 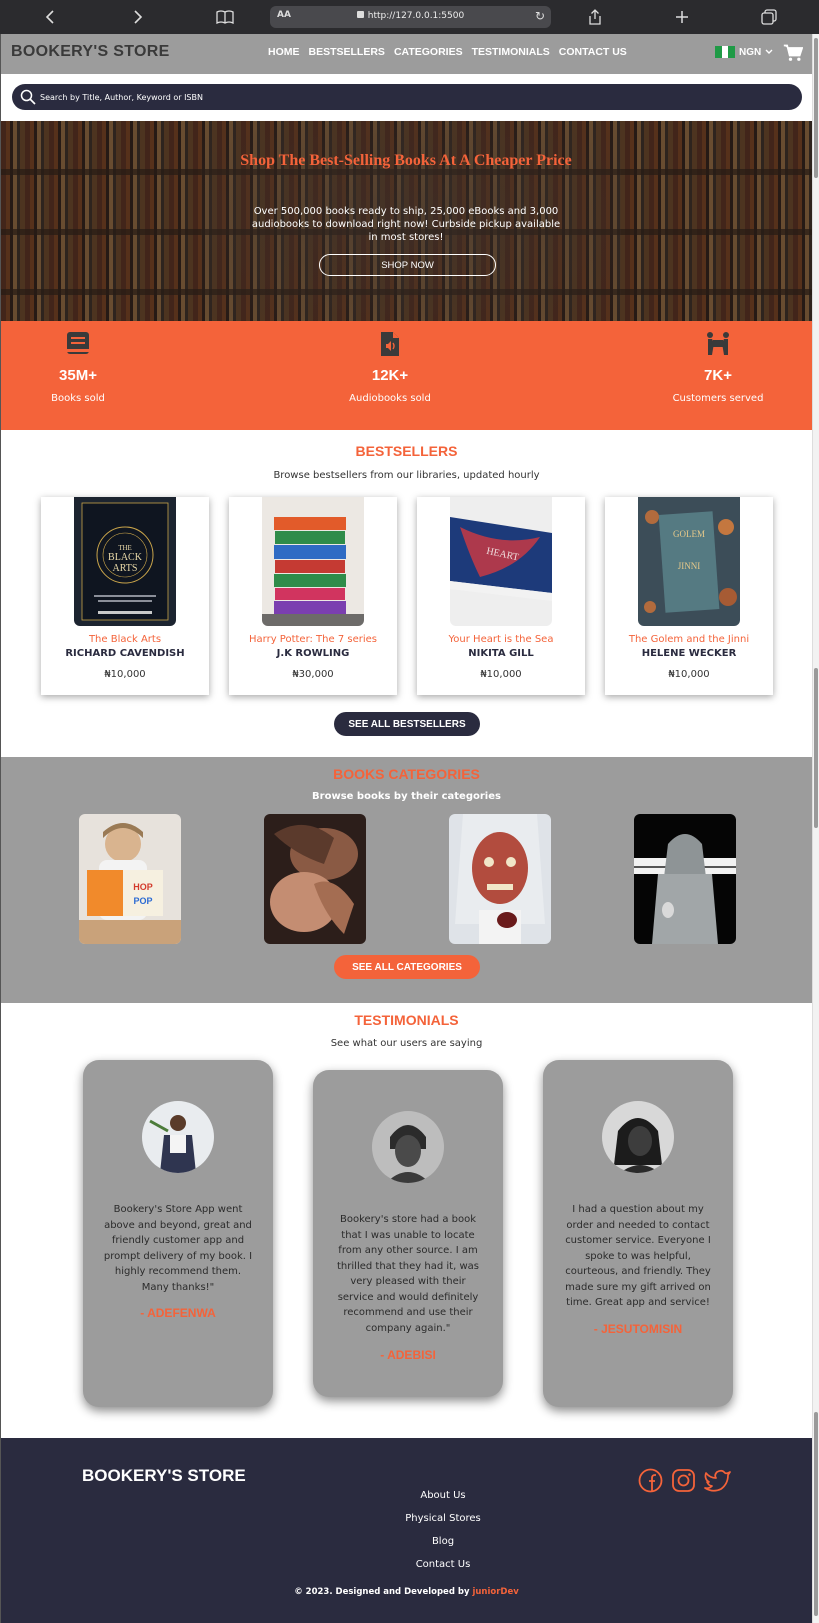 What do you see at coordinates (769, 17) in the screenshot?
I see `tabs-icon` at bounding box center [769, 17].